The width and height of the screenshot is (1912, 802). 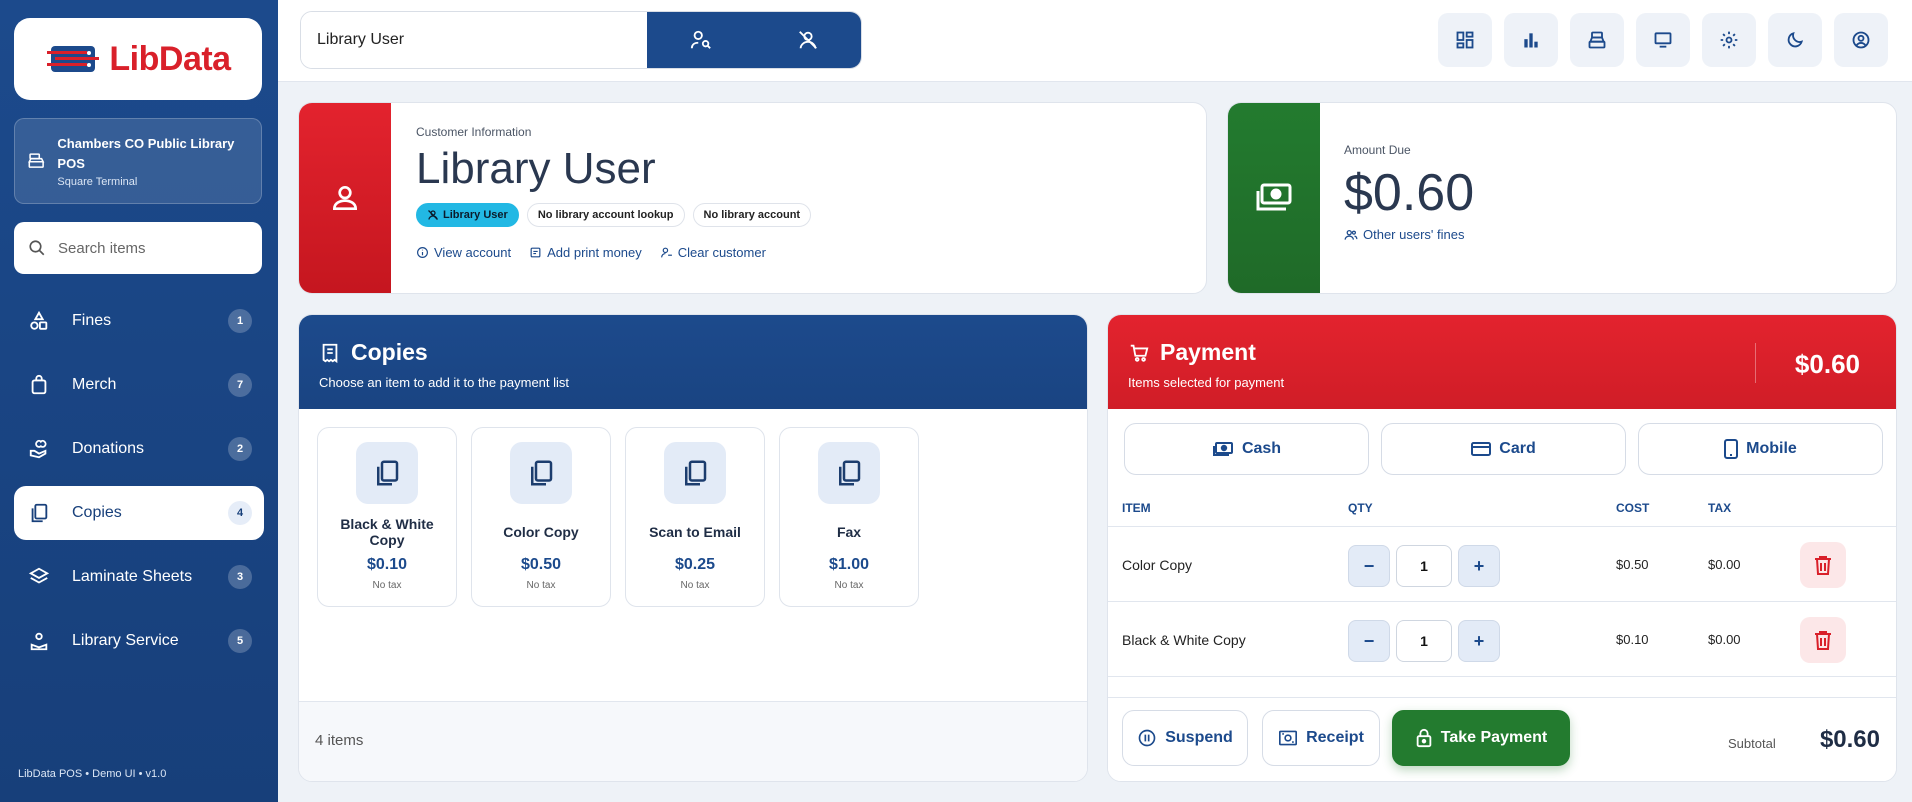 I want to click on customer-search-input, so click(x=474, y=40).